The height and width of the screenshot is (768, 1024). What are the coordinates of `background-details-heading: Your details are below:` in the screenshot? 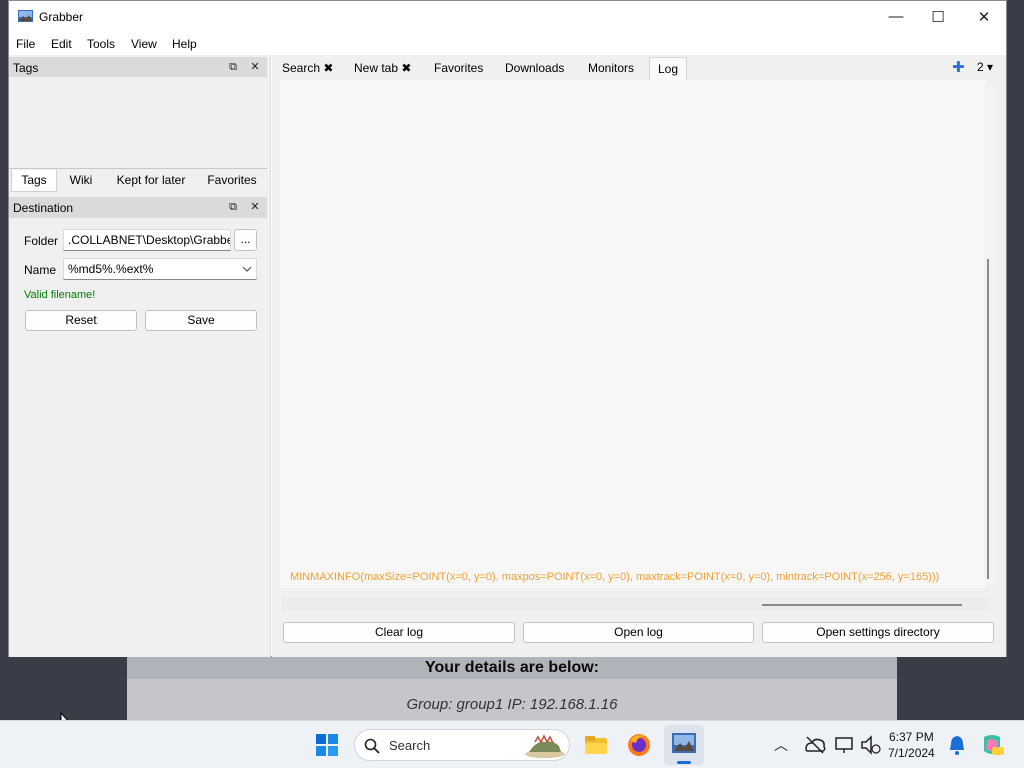 It's located at (512, 668).